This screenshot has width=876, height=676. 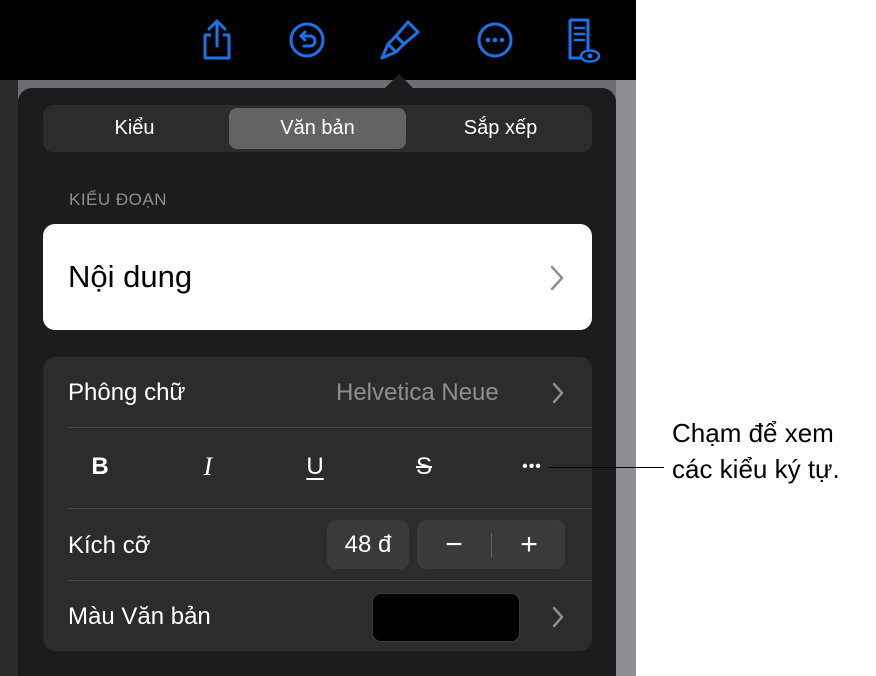 I want to click on text-color-swatch, so click(x=446, y=617).